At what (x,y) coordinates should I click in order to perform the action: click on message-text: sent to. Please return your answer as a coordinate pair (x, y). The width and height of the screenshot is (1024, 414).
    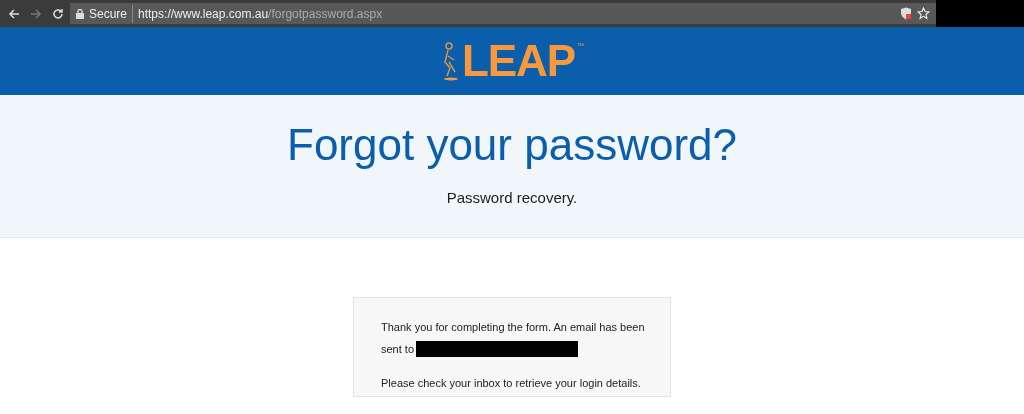
    Looking at the image, I should click on (398, 349).